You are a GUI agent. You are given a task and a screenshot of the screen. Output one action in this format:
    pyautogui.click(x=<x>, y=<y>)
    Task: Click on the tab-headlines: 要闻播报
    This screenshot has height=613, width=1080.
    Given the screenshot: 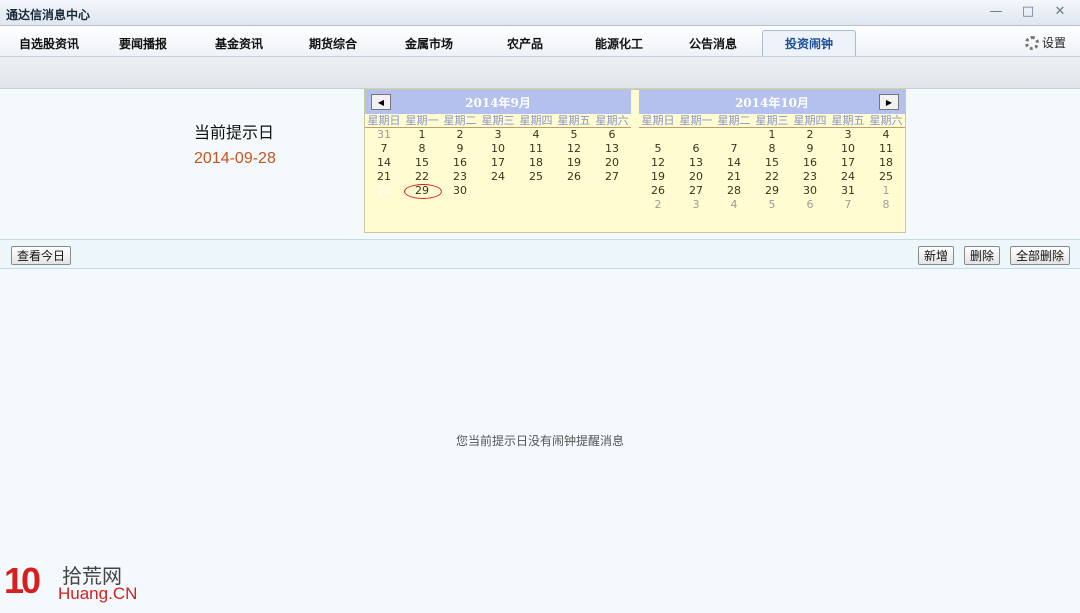 What is the action you would take?
    pyautogui.click(x=143, y=43)
    